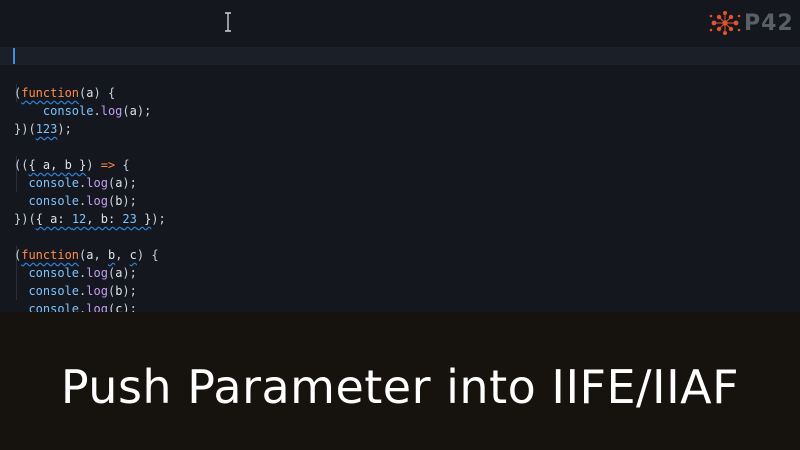 The height and width of the screenshot is (450, 800). I want to click on code-token: =>, so click(108, 165).